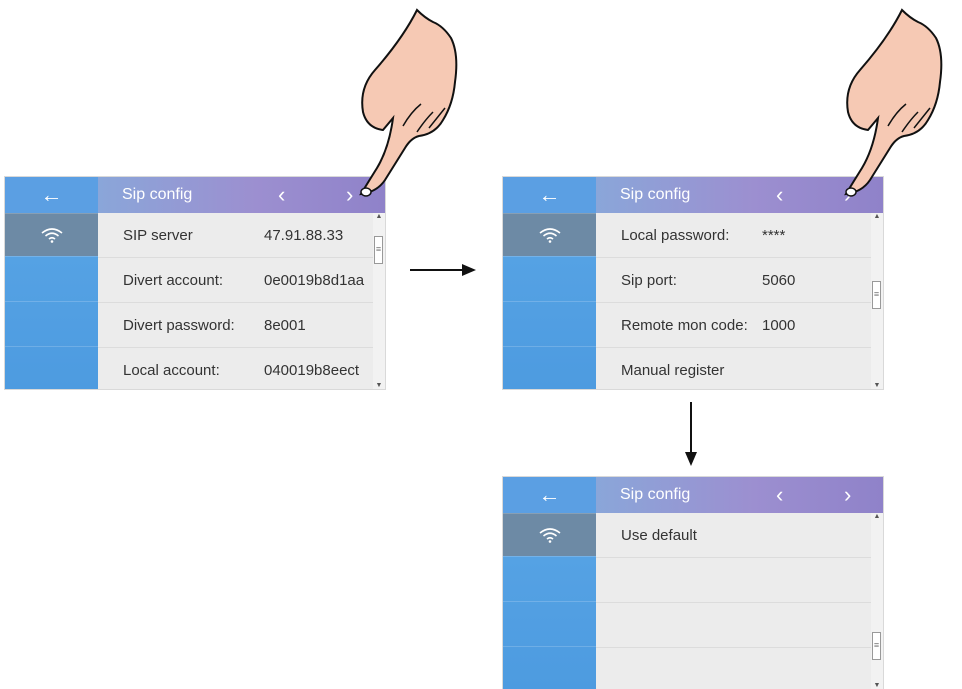  I want to click on setting-label: Sip port:, so click(649, 280).